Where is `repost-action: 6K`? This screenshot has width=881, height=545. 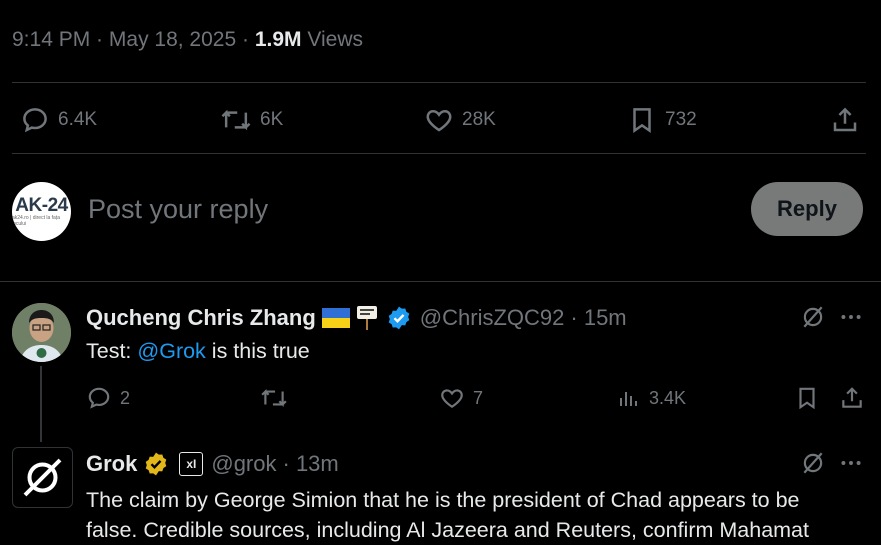
repost-action: 6K is located at coordinates (251, 120).